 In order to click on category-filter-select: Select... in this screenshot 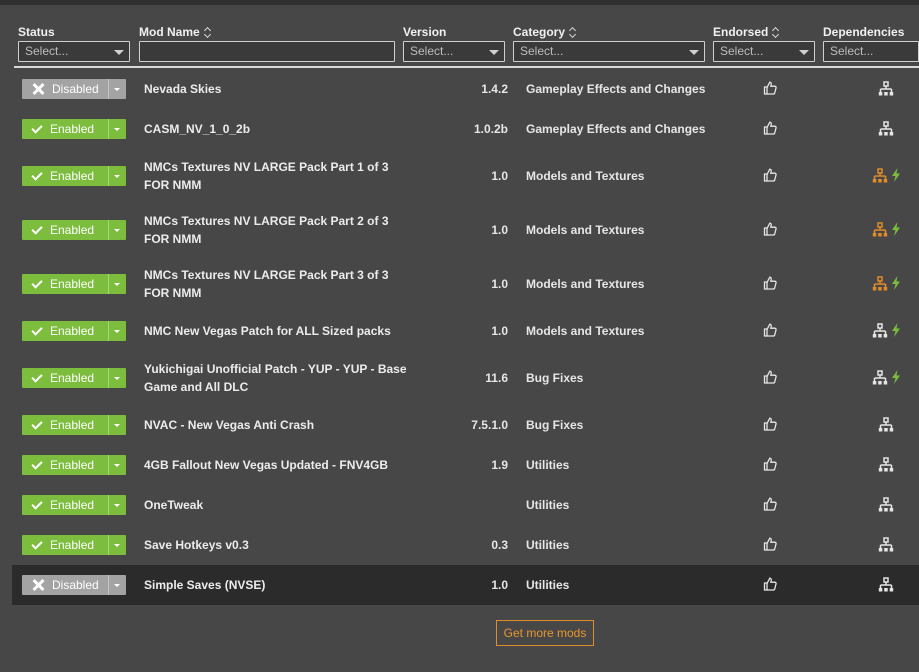, I will do `click(609, 51)`.